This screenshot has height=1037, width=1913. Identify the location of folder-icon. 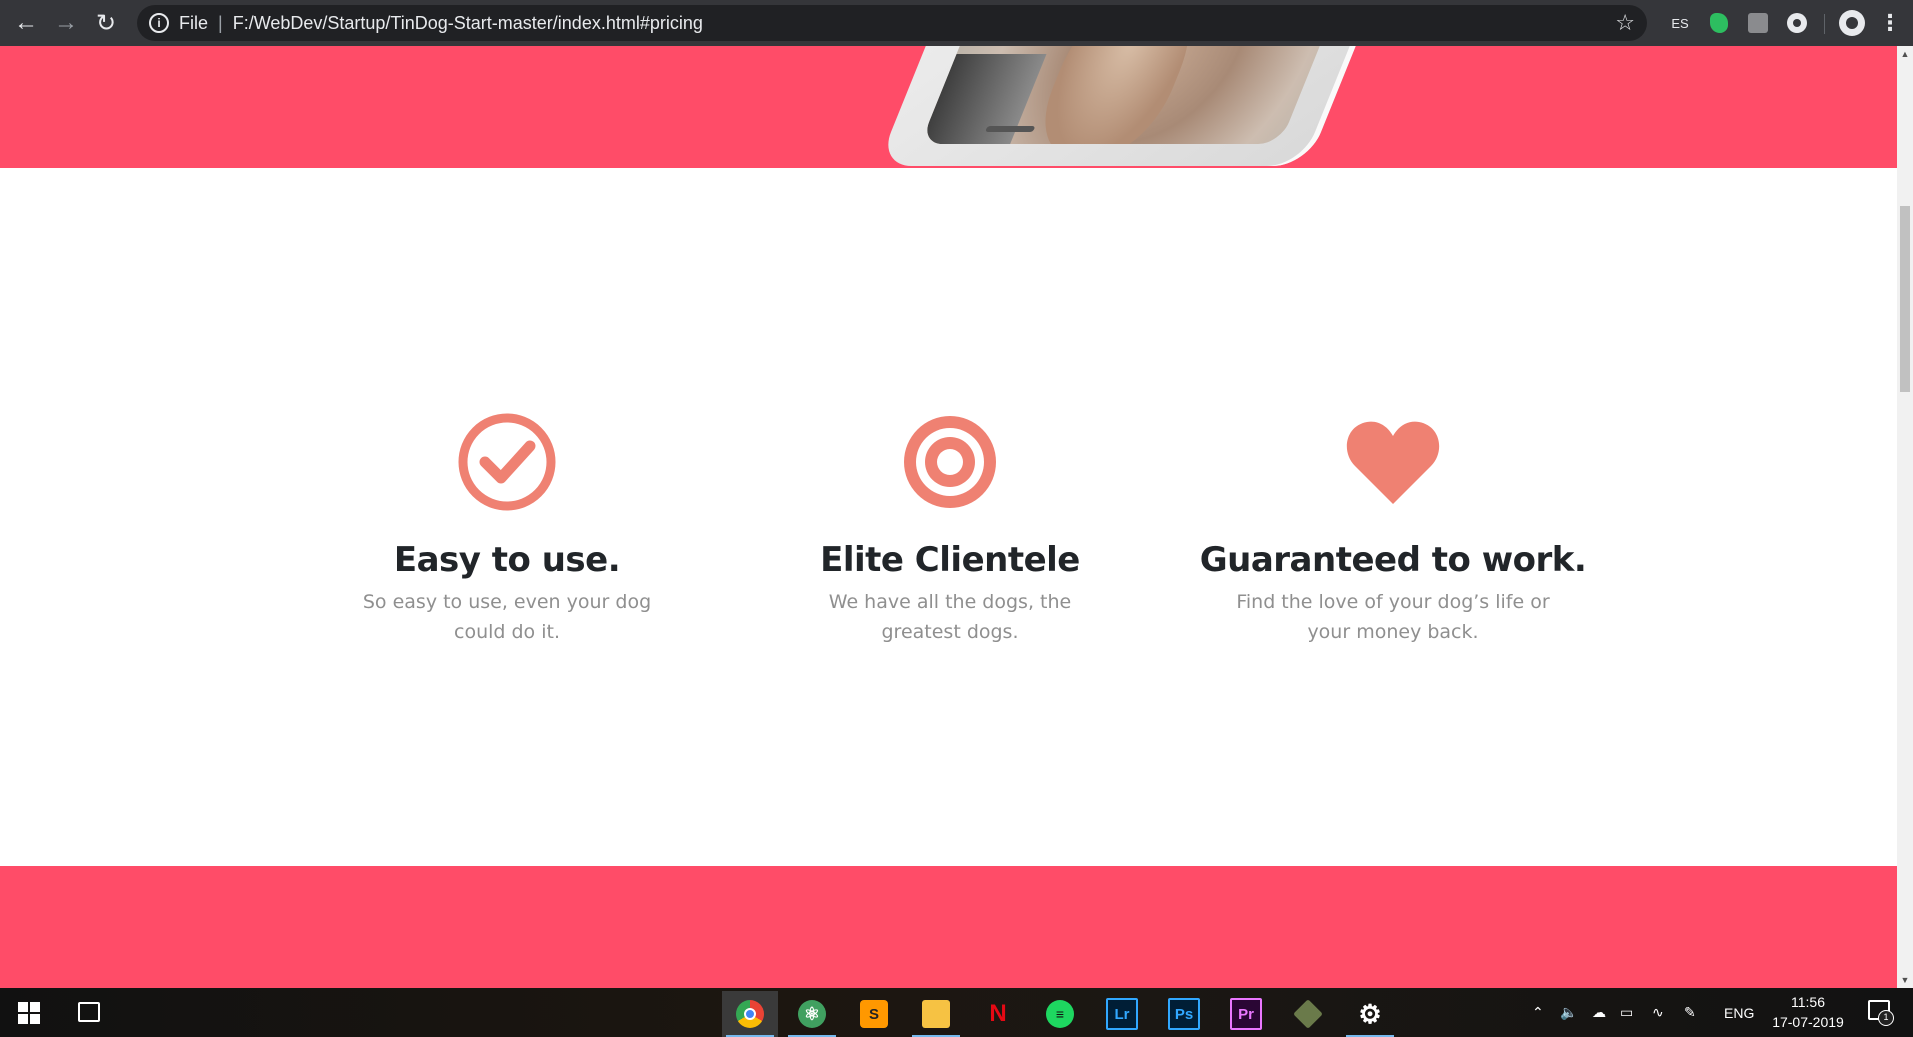
(936, 1014).